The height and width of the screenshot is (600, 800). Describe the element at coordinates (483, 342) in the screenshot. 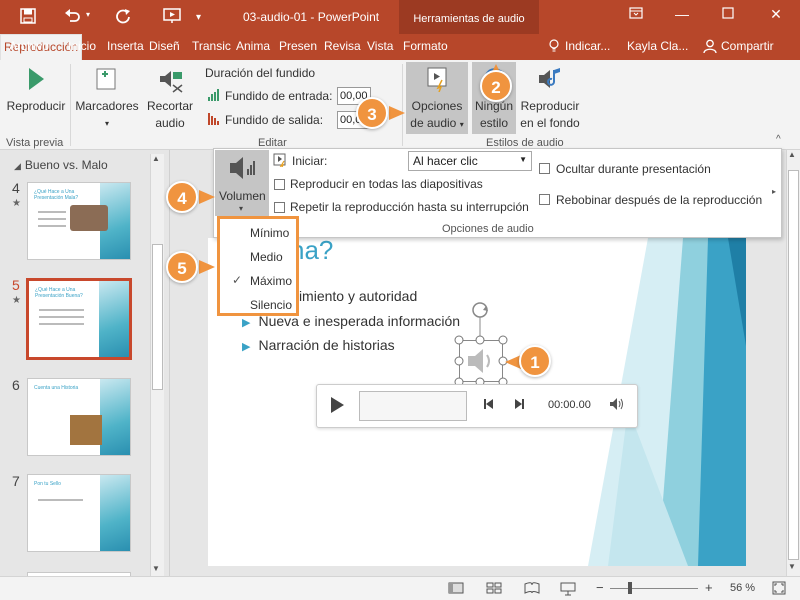

I see `selection-handles` at that location.